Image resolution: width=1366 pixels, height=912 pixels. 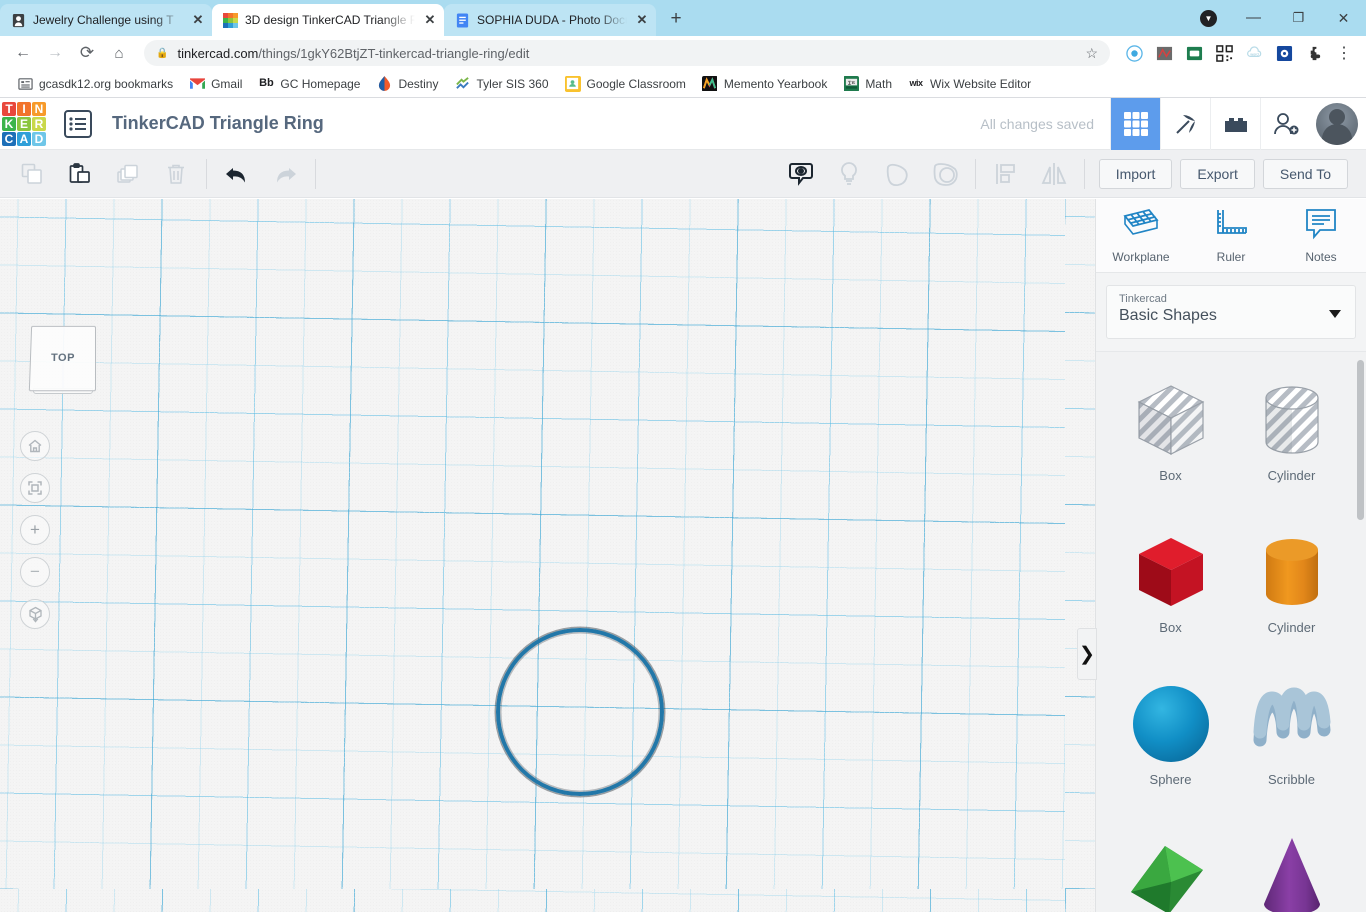 I want to click on record-icon, so click(x=1134, y=53).